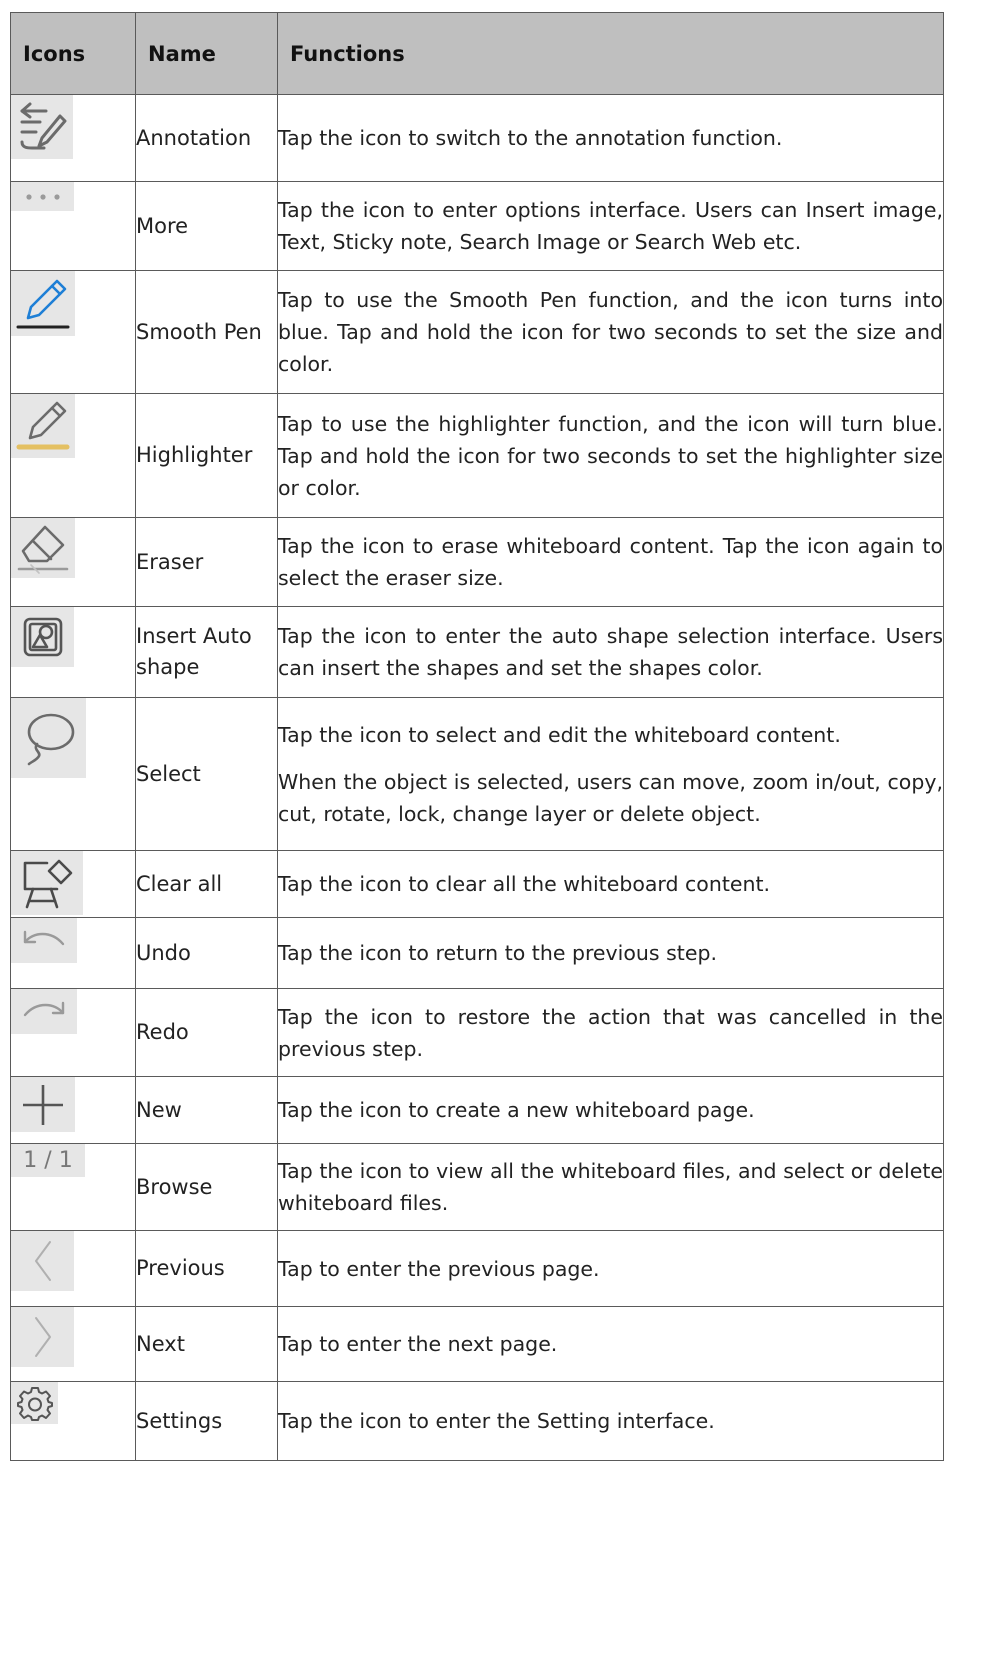  I want to click on row-name: Redo, so click(206, 1032).